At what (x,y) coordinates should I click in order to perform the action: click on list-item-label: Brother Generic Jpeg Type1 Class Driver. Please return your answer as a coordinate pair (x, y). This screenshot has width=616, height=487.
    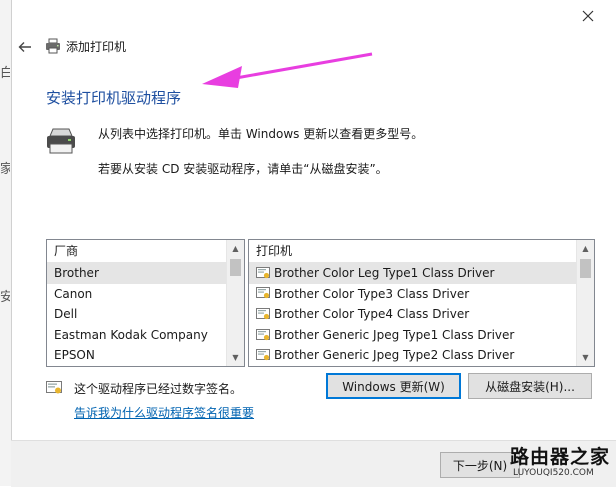
    Looking at the image, I should click on (394, 334).